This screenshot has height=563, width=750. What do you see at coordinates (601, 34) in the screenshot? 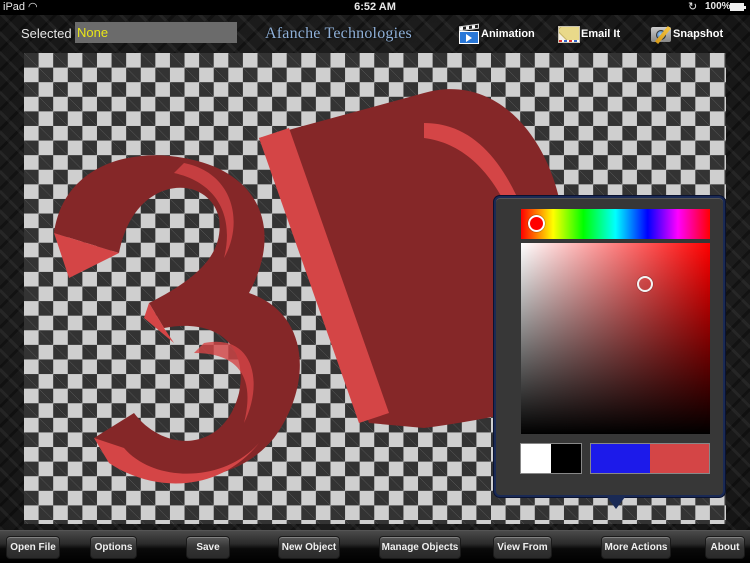
I see `email-label: Email It` at bounding box center [601, 34].